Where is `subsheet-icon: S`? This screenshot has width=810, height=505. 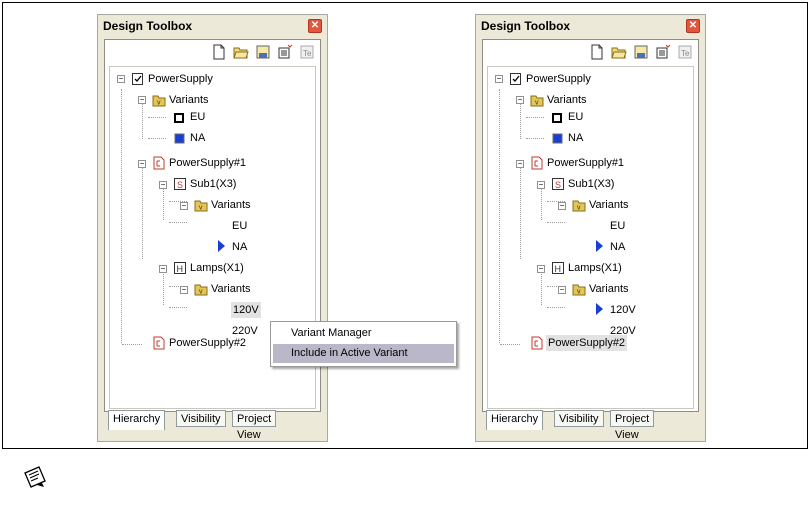
subsheet-icon: S is located at coordinates (558, 184).